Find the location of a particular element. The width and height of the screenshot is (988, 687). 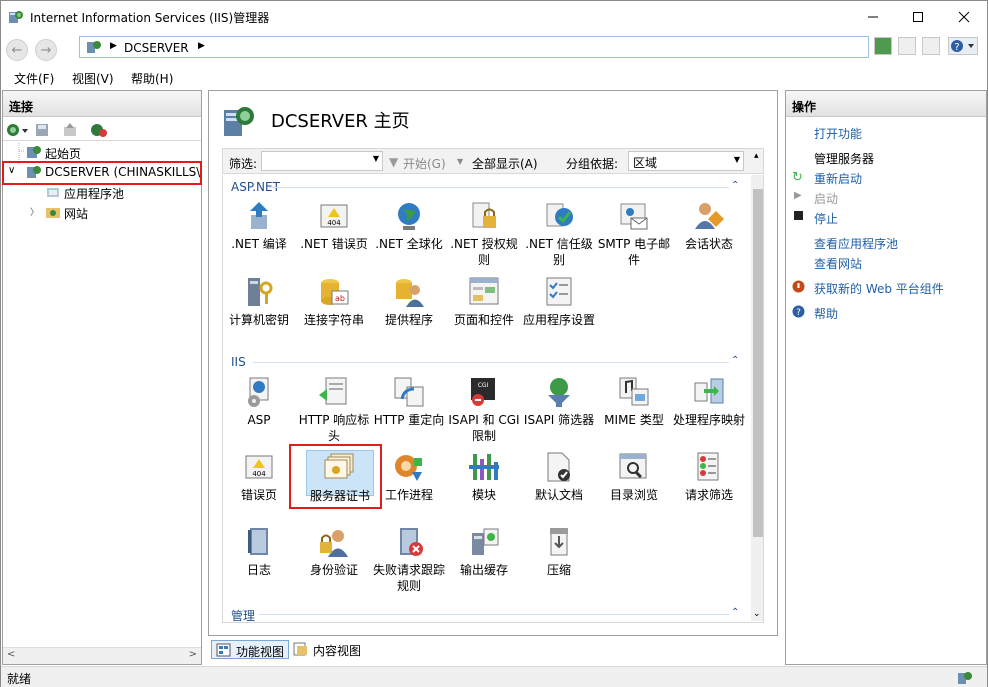

section-management: 管理 is located at coordinates (243, 614).